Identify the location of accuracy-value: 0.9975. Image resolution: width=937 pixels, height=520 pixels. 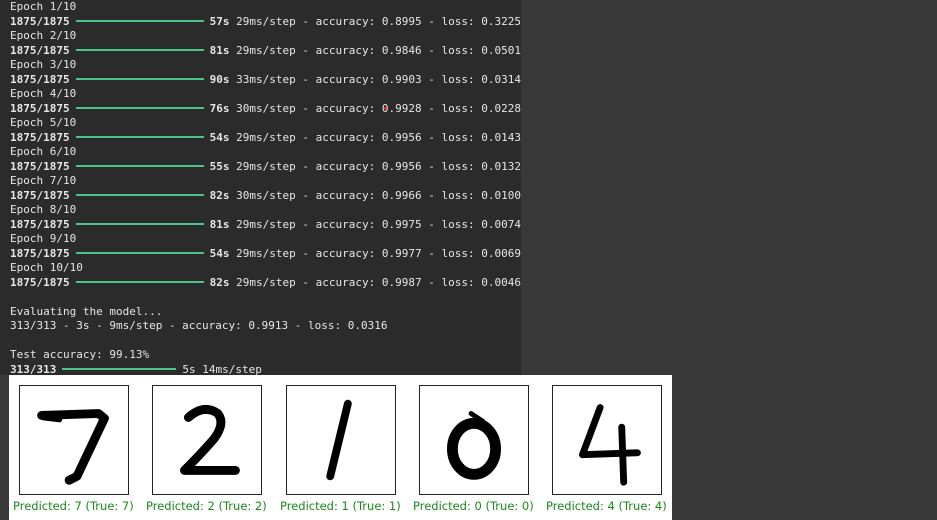
(401, 224).